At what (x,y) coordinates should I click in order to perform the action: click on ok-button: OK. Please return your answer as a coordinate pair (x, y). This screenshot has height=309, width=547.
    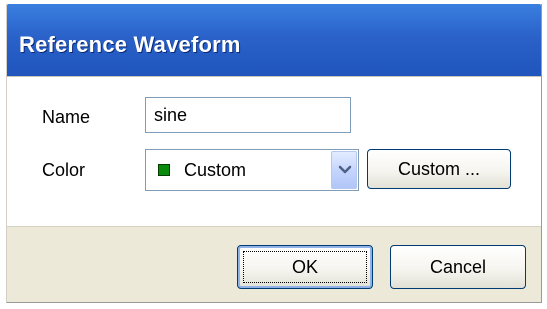
    Looking at the image, I should click on (305, 267).